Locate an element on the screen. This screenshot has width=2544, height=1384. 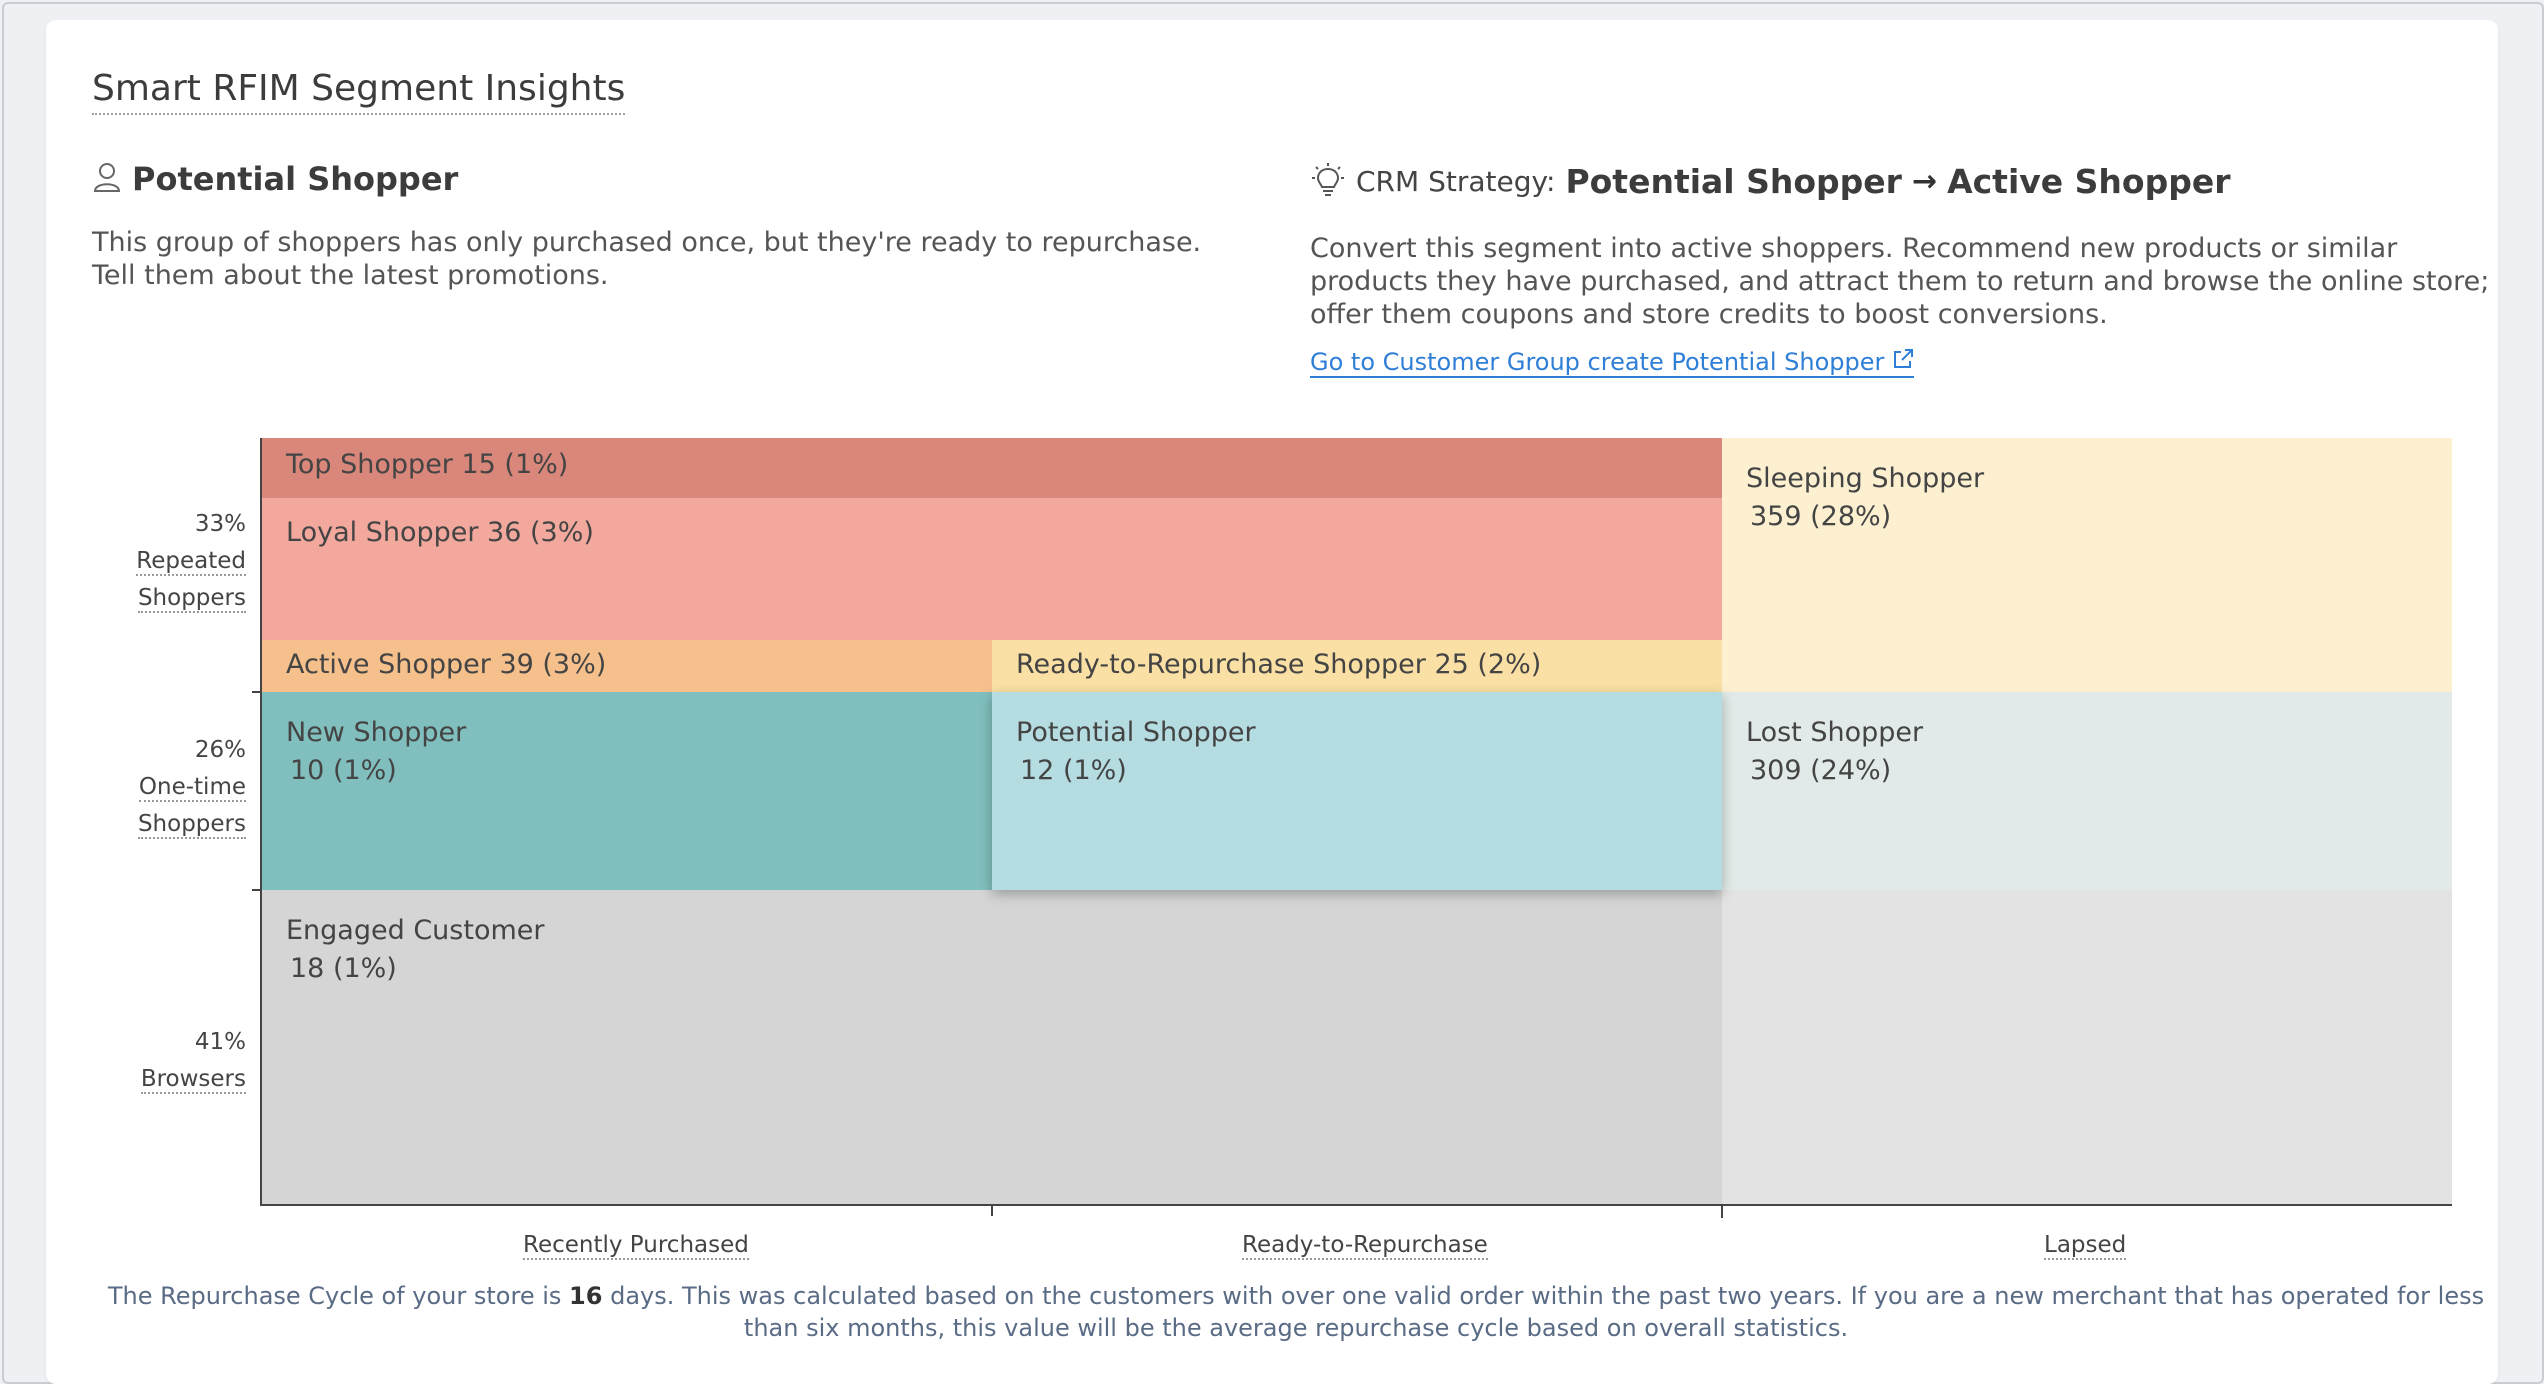
x-label-ready-to-repurchase: Ready-to-Repurchase is located at coordinates (1365, 1246).